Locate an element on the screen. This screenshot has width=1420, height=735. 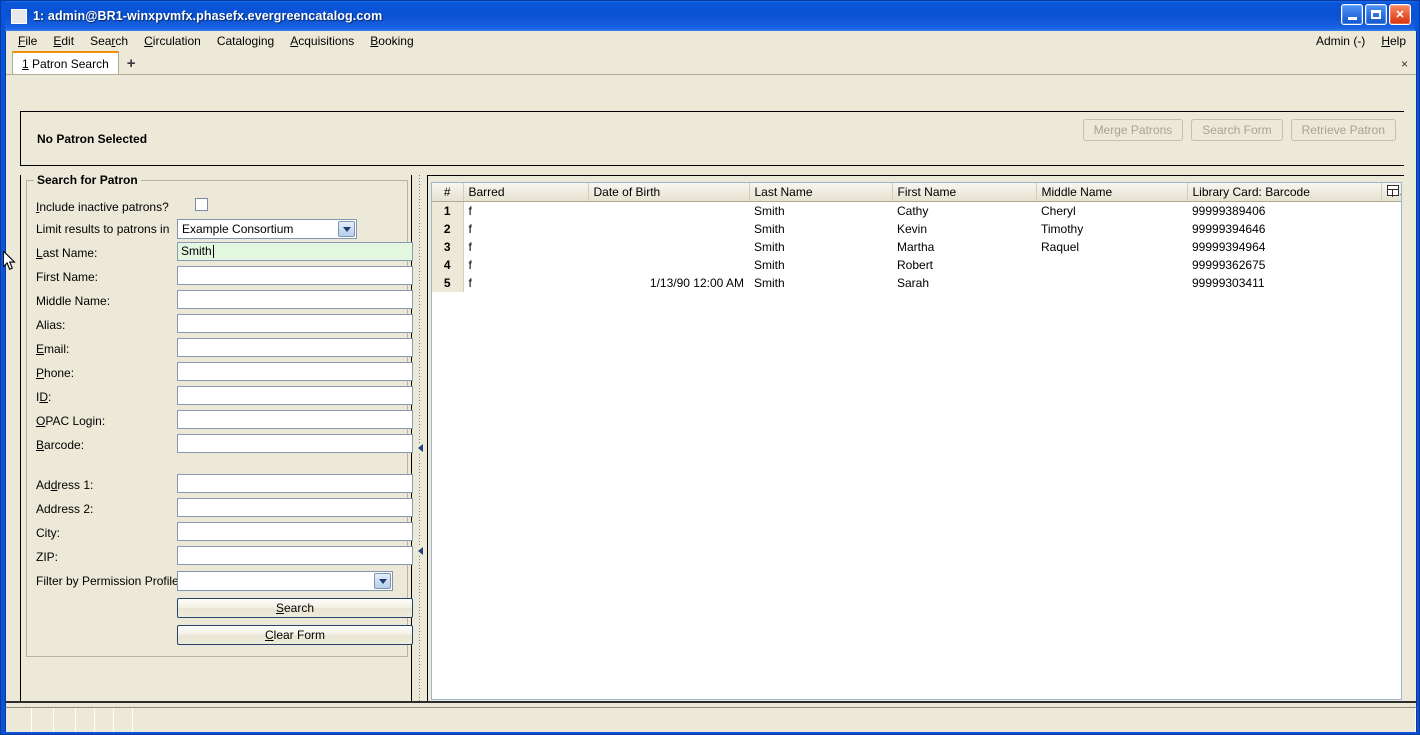
window-controls: ✕ is located at coordinates (1376, 14).